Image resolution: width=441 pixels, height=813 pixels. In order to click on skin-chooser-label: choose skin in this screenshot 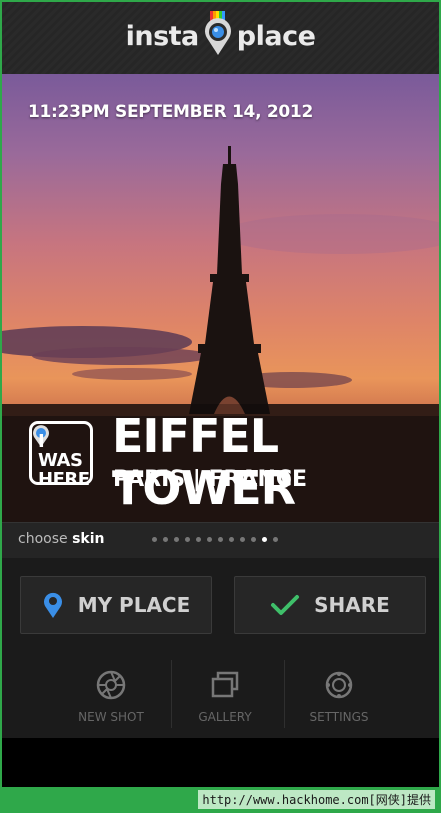, I will do `click(61, 539)`.